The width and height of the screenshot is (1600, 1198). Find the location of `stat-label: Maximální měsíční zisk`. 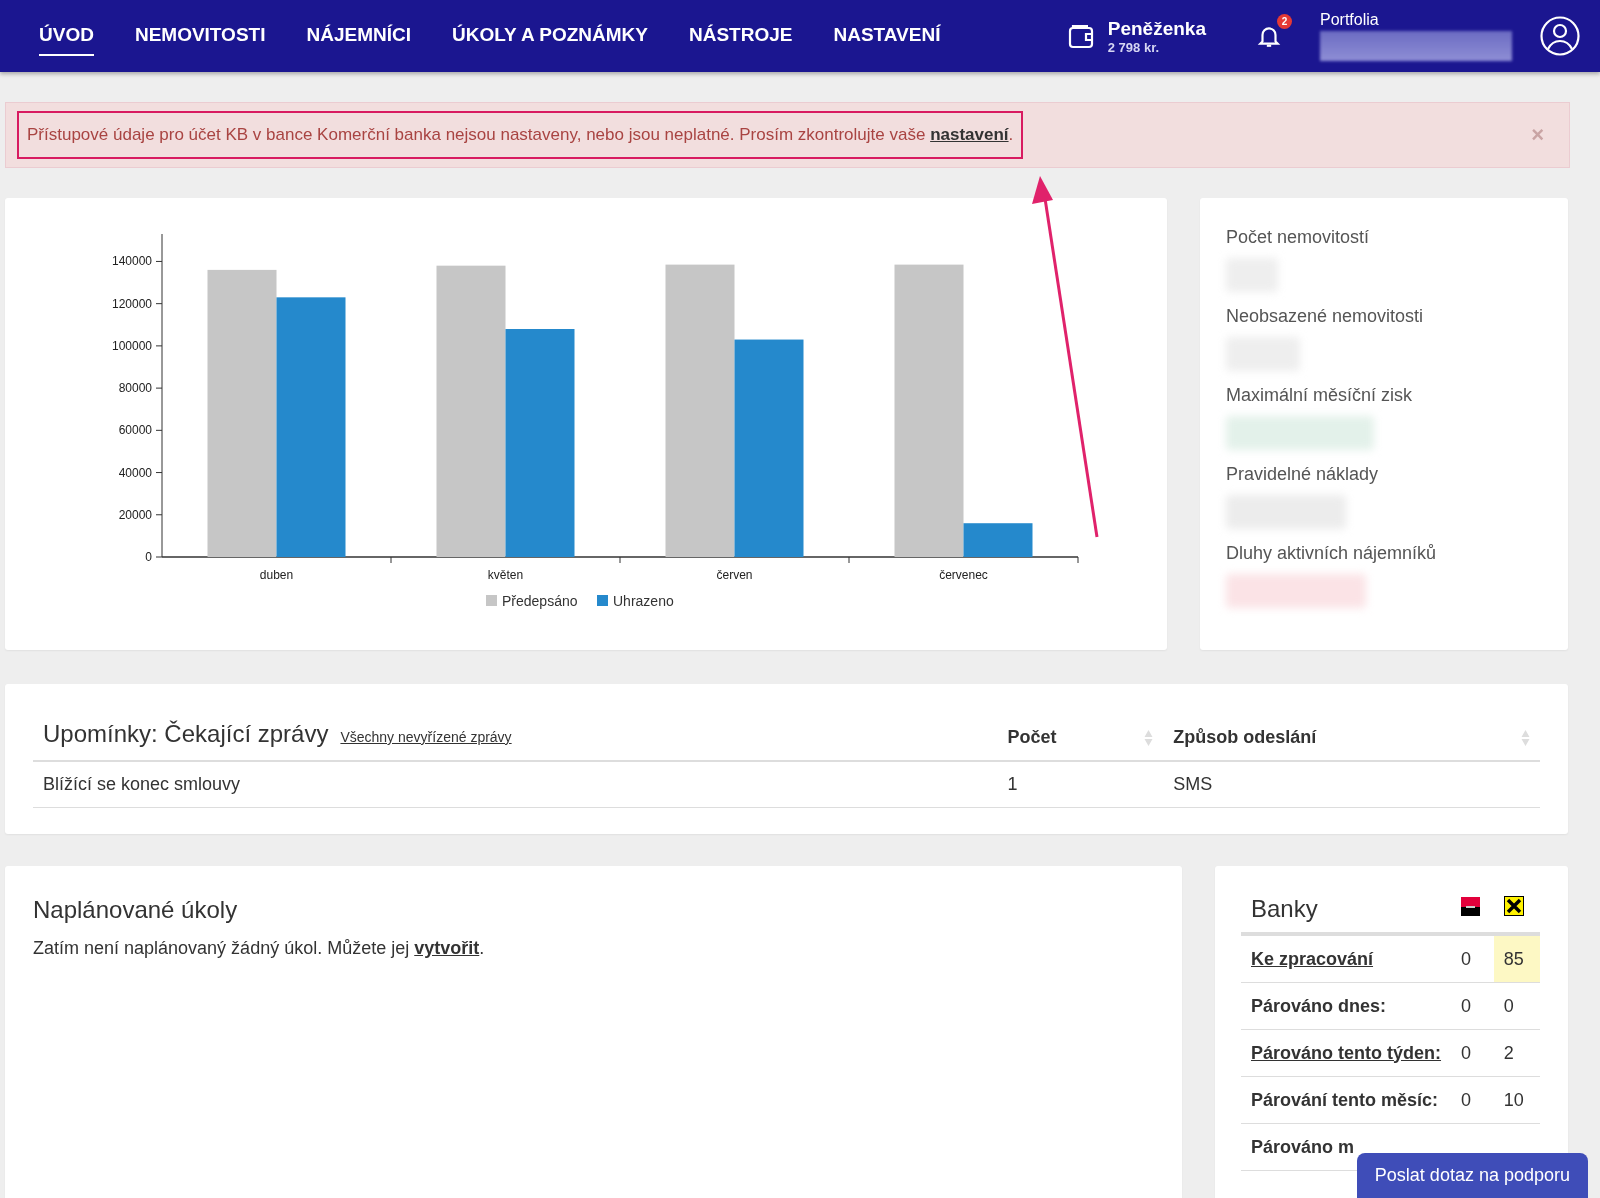

stat-label: Maximální měsíční zisk is located at coordinates (1320, 395).